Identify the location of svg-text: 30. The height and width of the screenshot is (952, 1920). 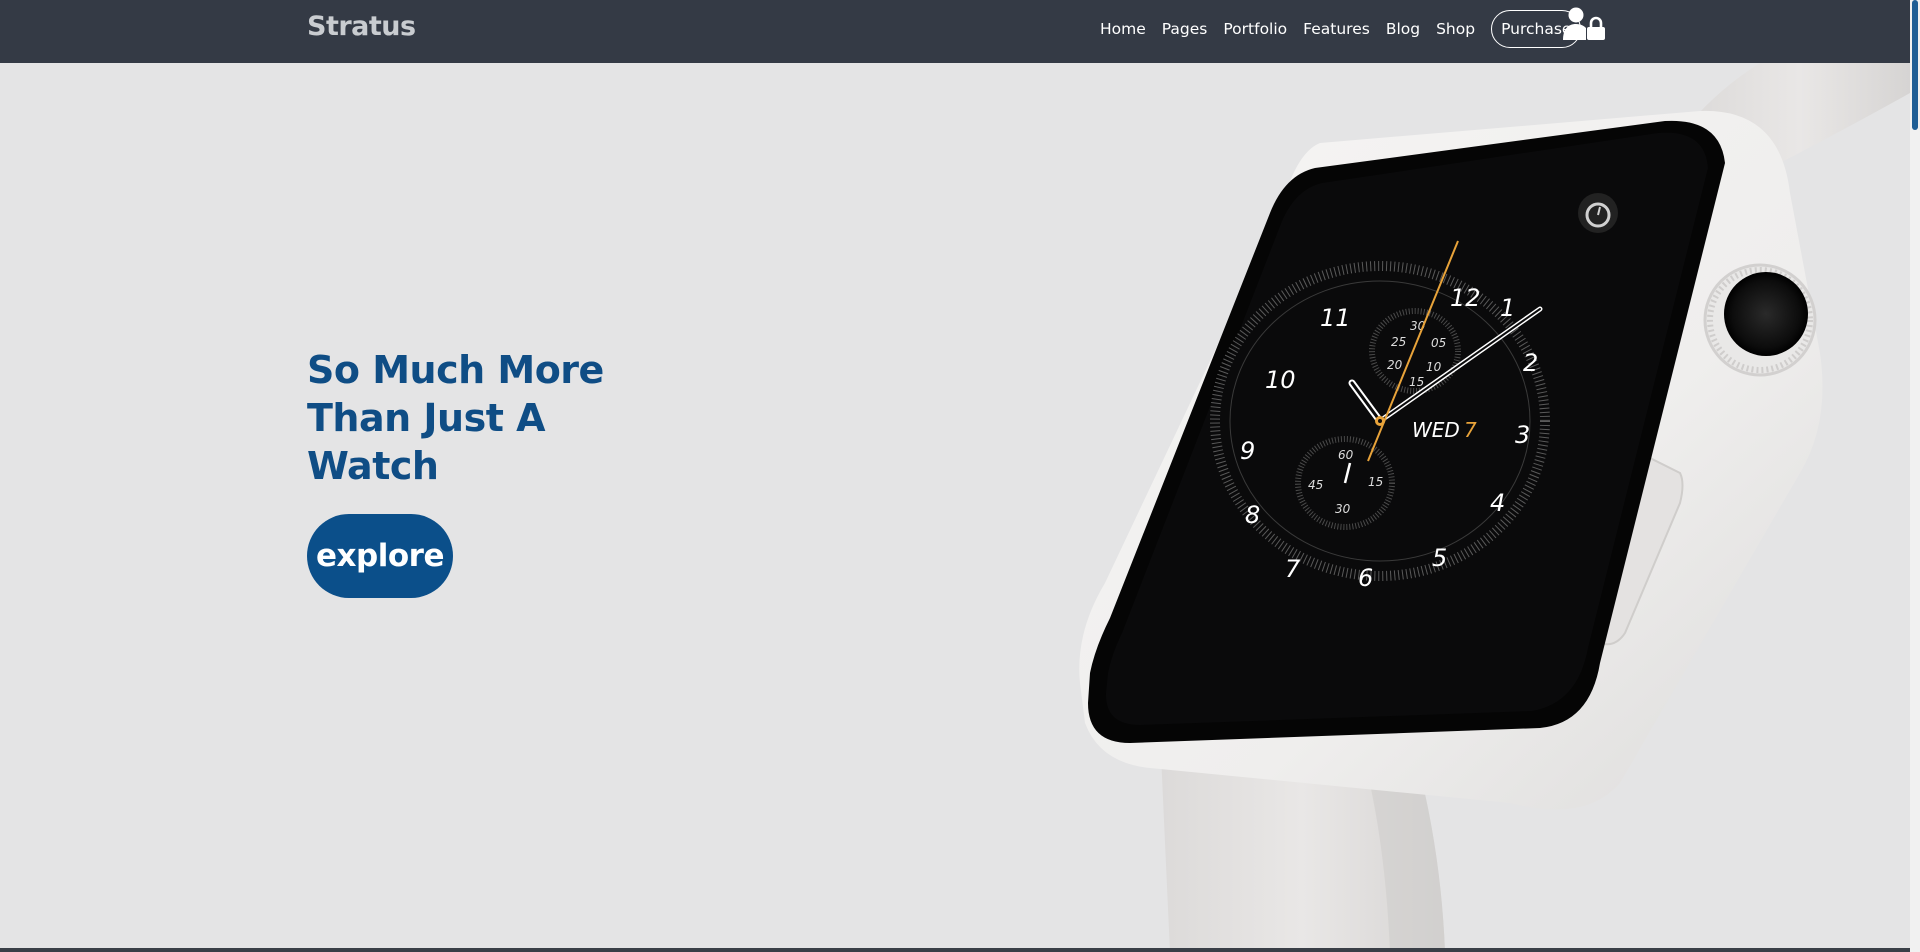
(1343, 509).